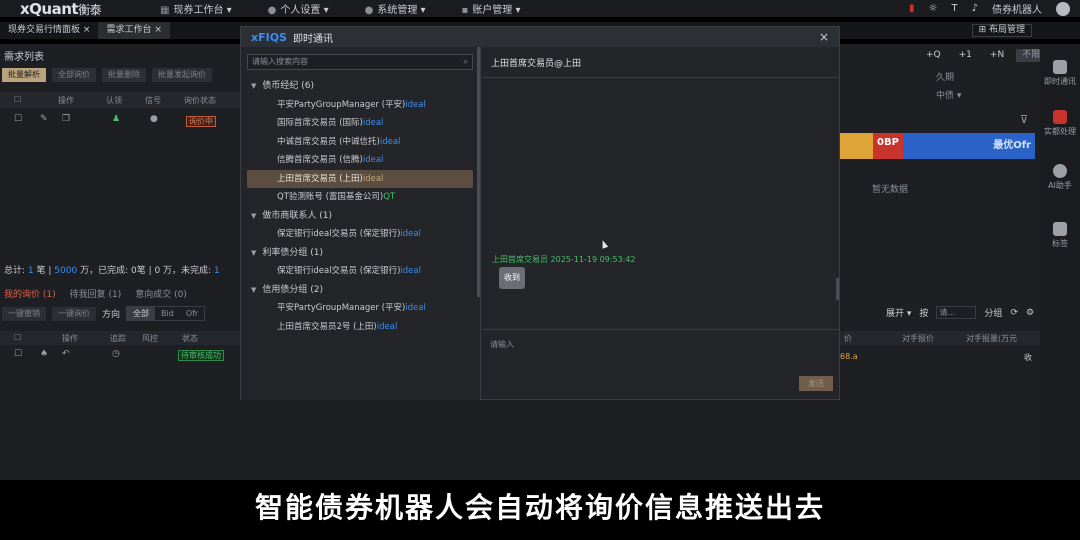 The width and height of the screenshot is (1080, 540). Describe the element at coordinates (44, 354) in the screenshot. I see `lock-icon: ♠` at that location.